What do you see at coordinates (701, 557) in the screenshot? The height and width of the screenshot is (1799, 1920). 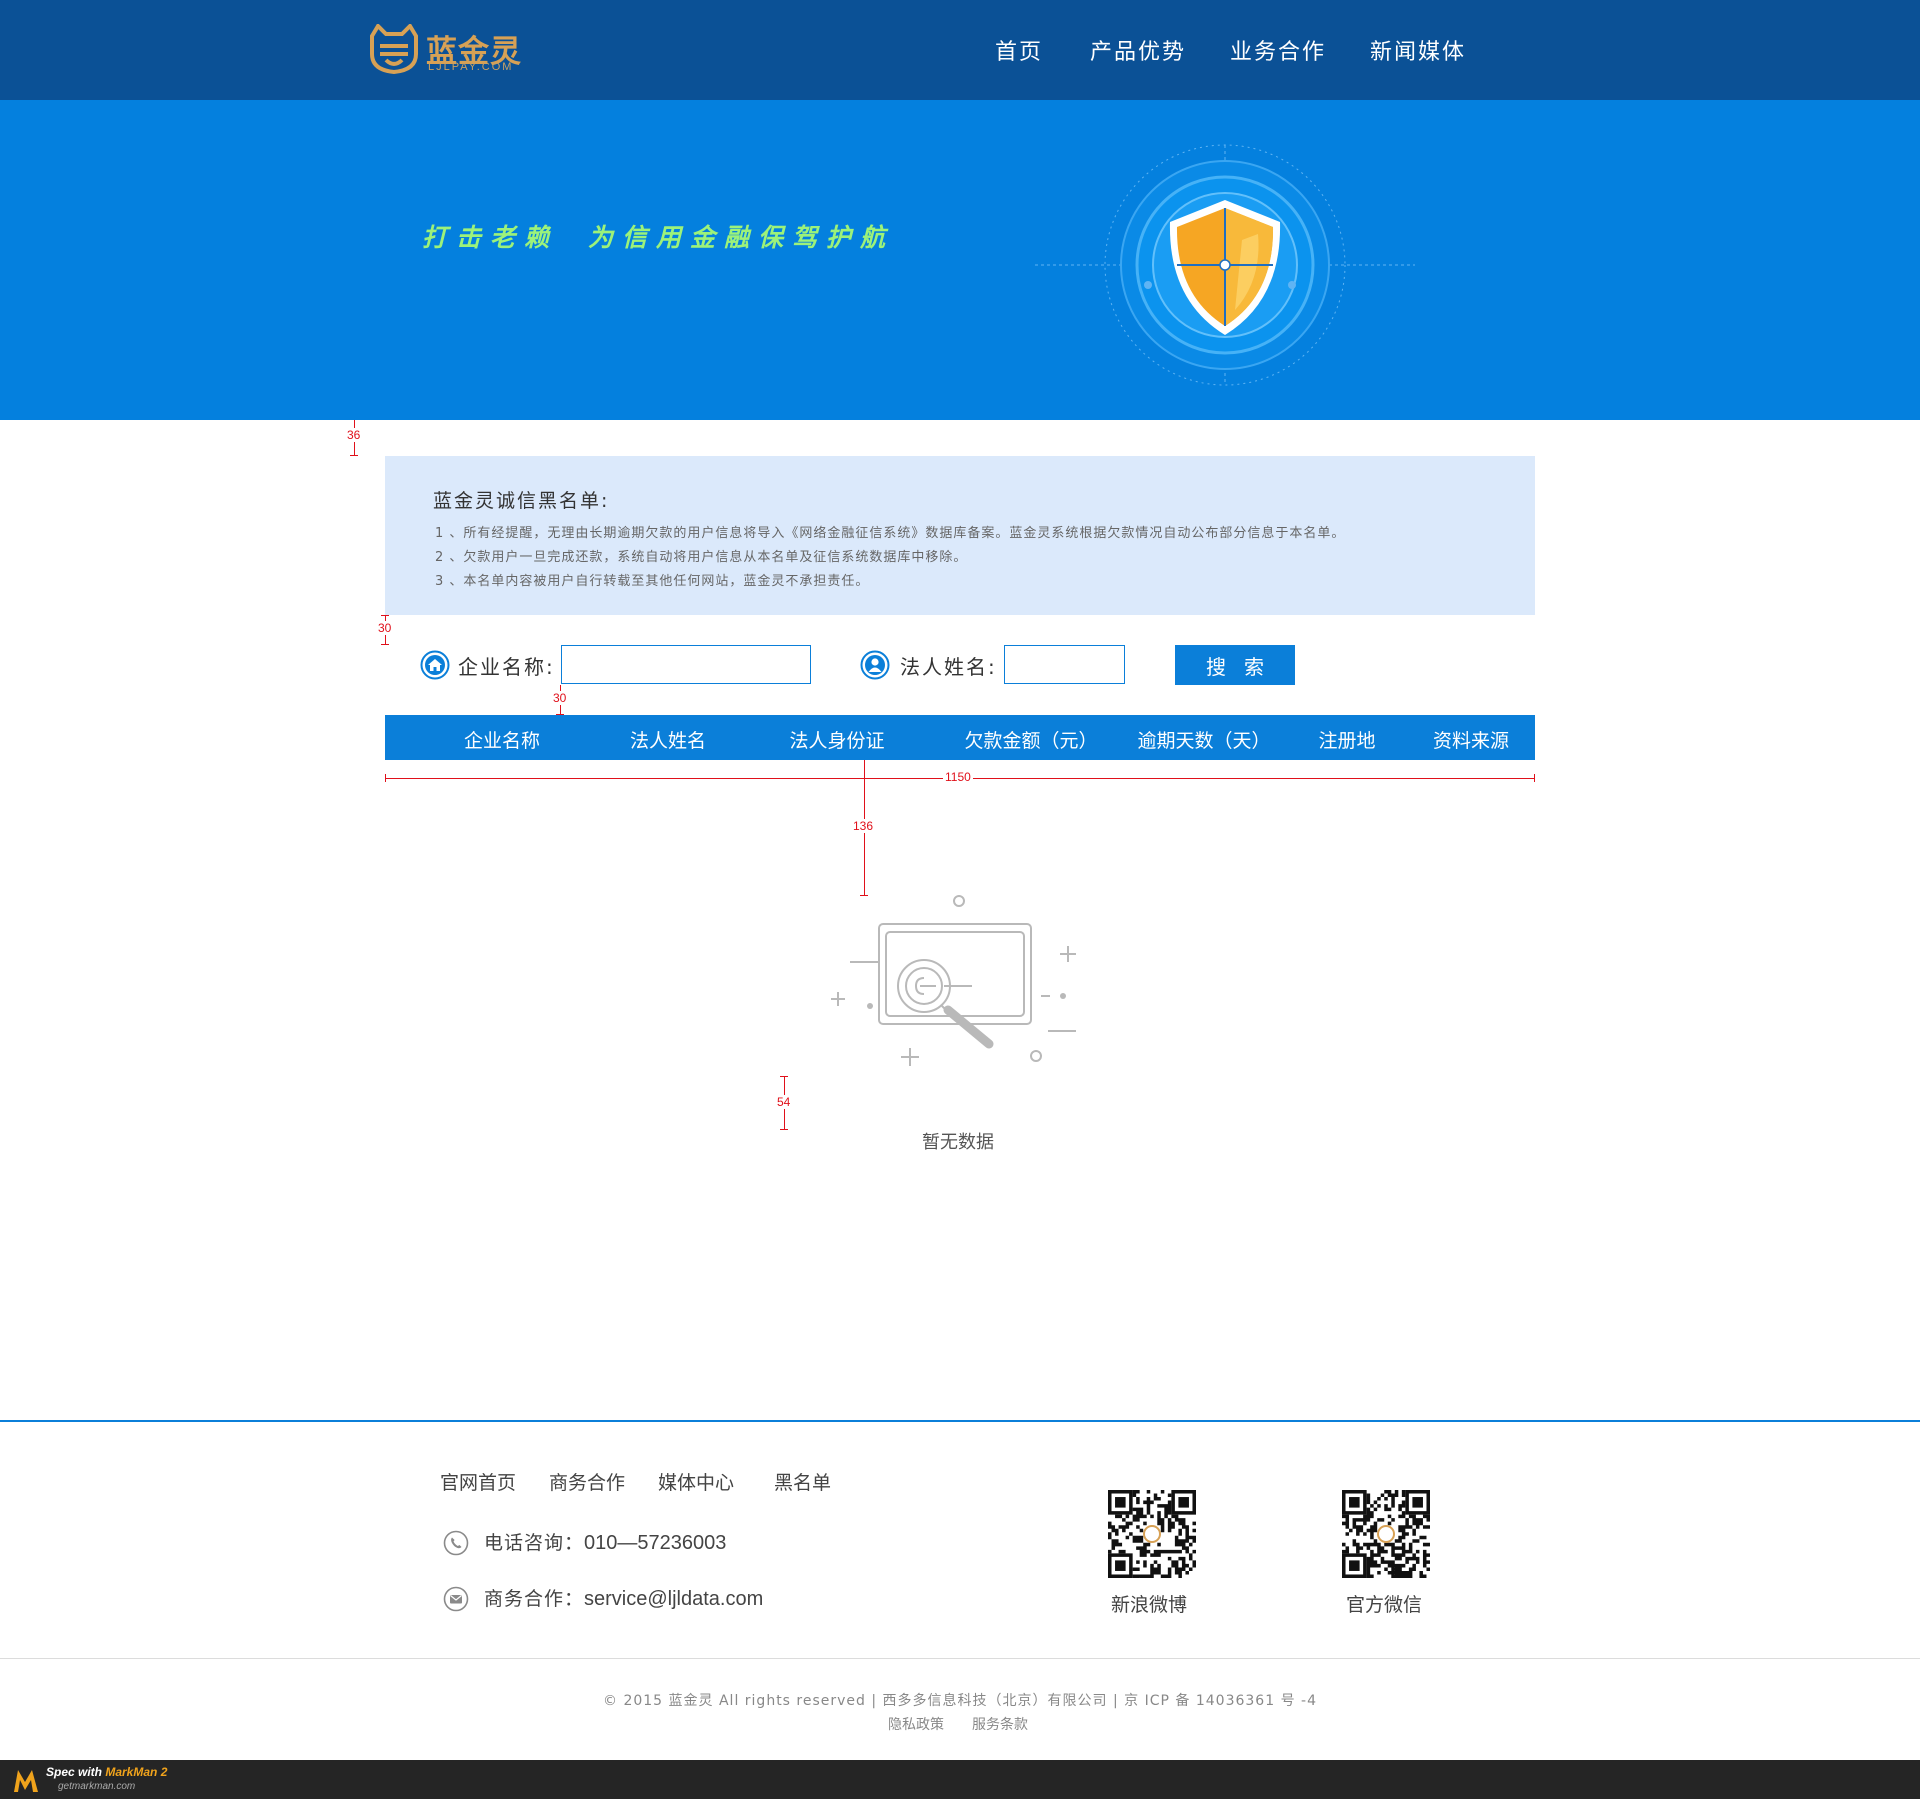 I see `notice-line-2: 2 、欠款用户一旦完成还款，系统自动将用户信息从本名单及征信系统数据库中移除。` at bounding box center [701, 557].